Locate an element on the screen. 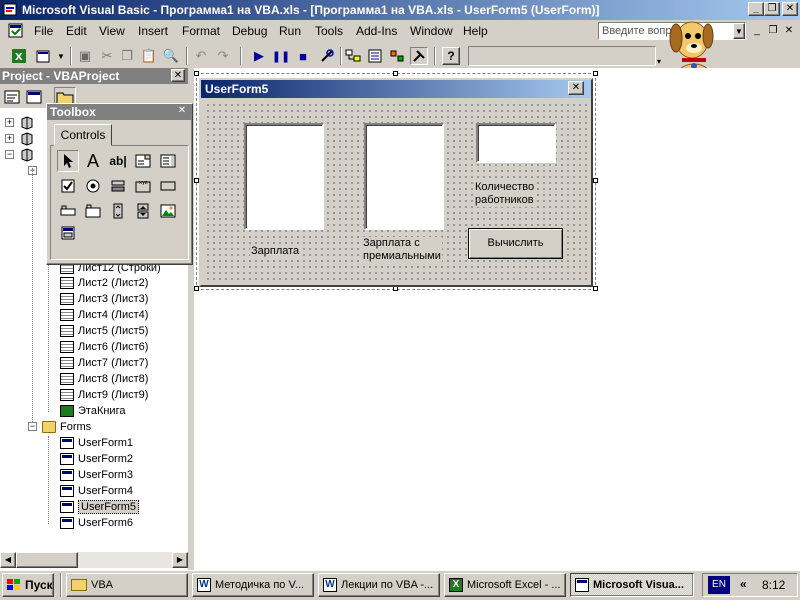 This screenshot has width=800, height=600. menu-run: Run is located at coordinates (290, 31).